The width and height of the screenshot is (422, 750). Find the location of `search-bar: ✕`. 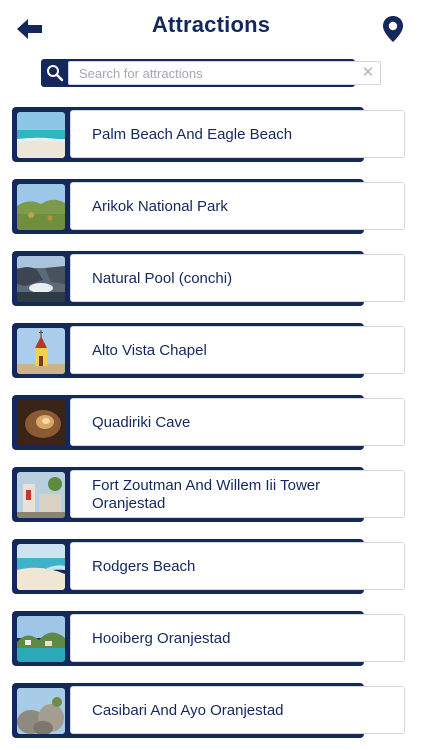

search-bar: ✕ is located at coordinates (211, 73).